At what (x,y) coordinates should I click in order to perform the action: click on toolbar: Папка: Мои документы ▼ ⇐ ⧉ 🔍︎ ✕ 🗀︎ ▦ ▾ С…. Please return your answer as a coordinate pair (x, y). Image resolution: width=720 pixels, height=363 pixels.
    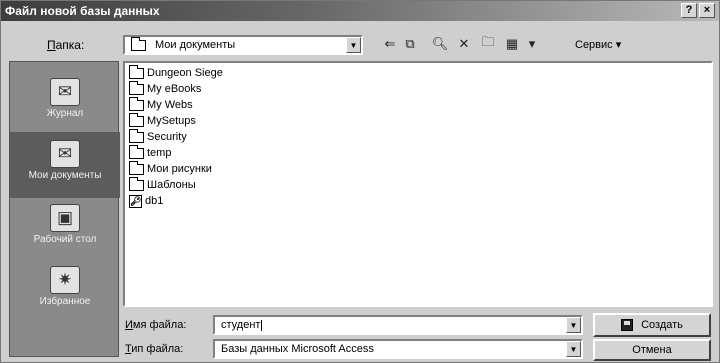
    Looking at the image, I should click on (360, 41).